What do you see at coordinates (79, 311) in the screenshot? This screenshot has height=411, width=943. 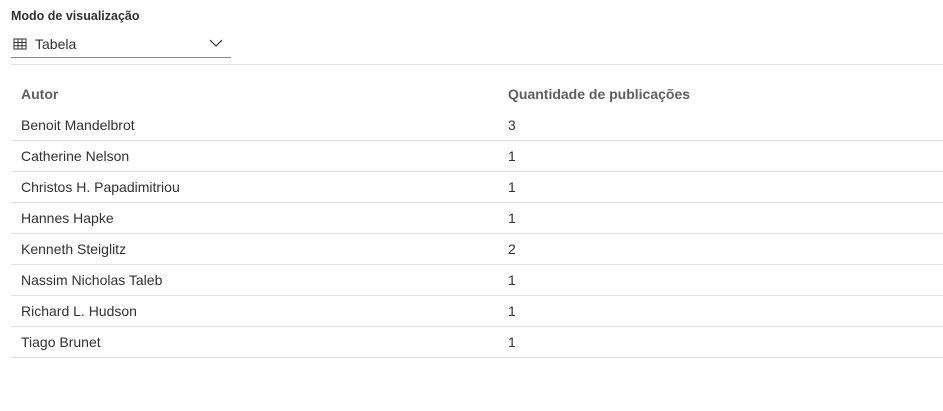 I see `author-cell: Richard L. Hudson` at bounding box center [79, 311].